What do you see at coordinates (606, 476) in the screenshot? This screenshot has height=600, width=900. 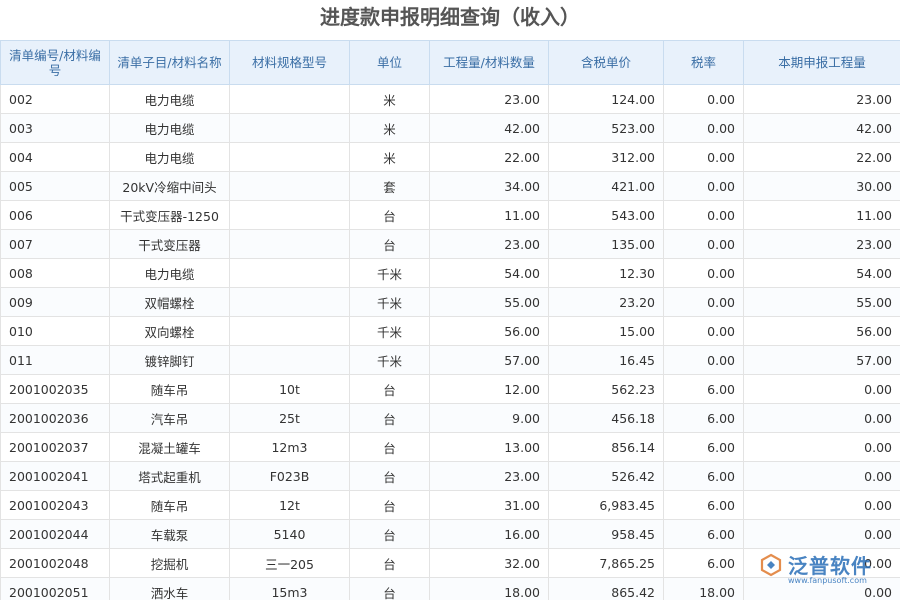 I see `cell-unit-price: 526.42` at bounding box center [606, 476].